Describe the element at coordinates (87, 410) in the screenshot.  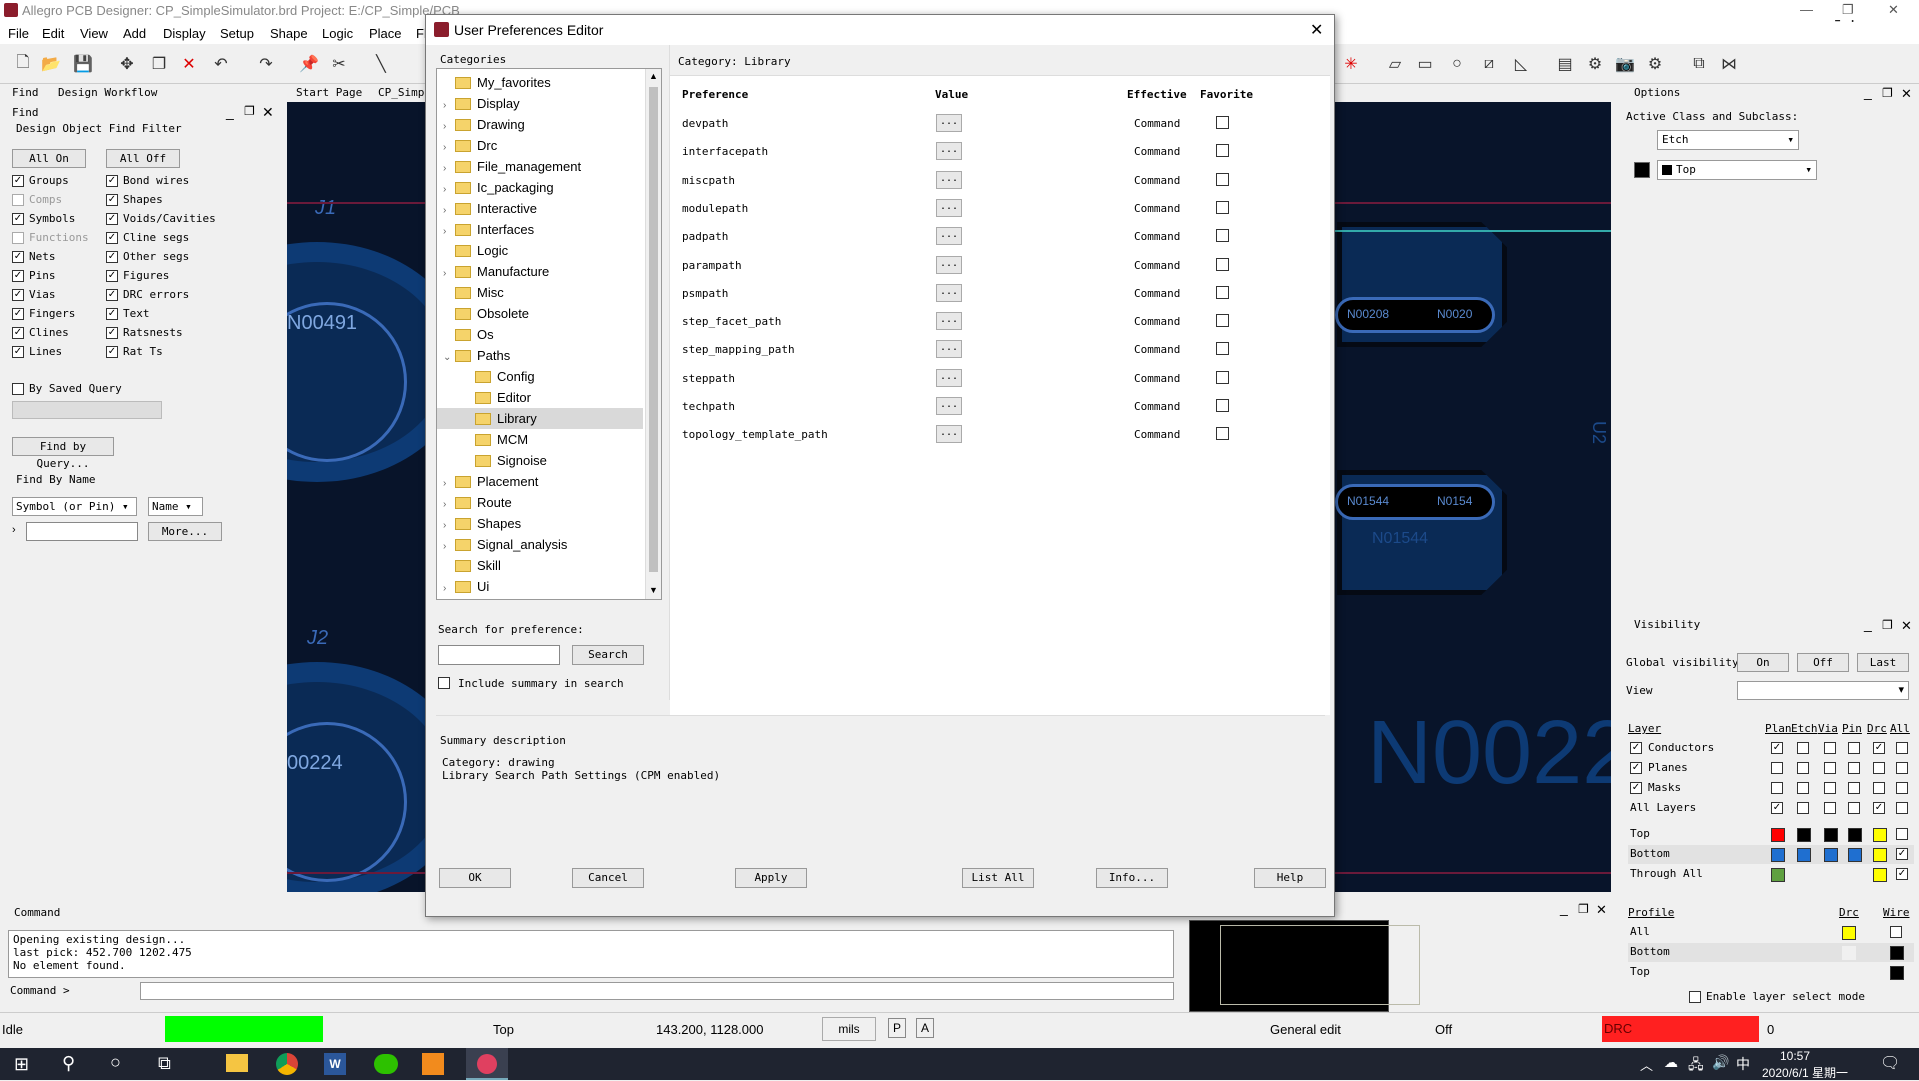
I see `saved-query-select` at that location.